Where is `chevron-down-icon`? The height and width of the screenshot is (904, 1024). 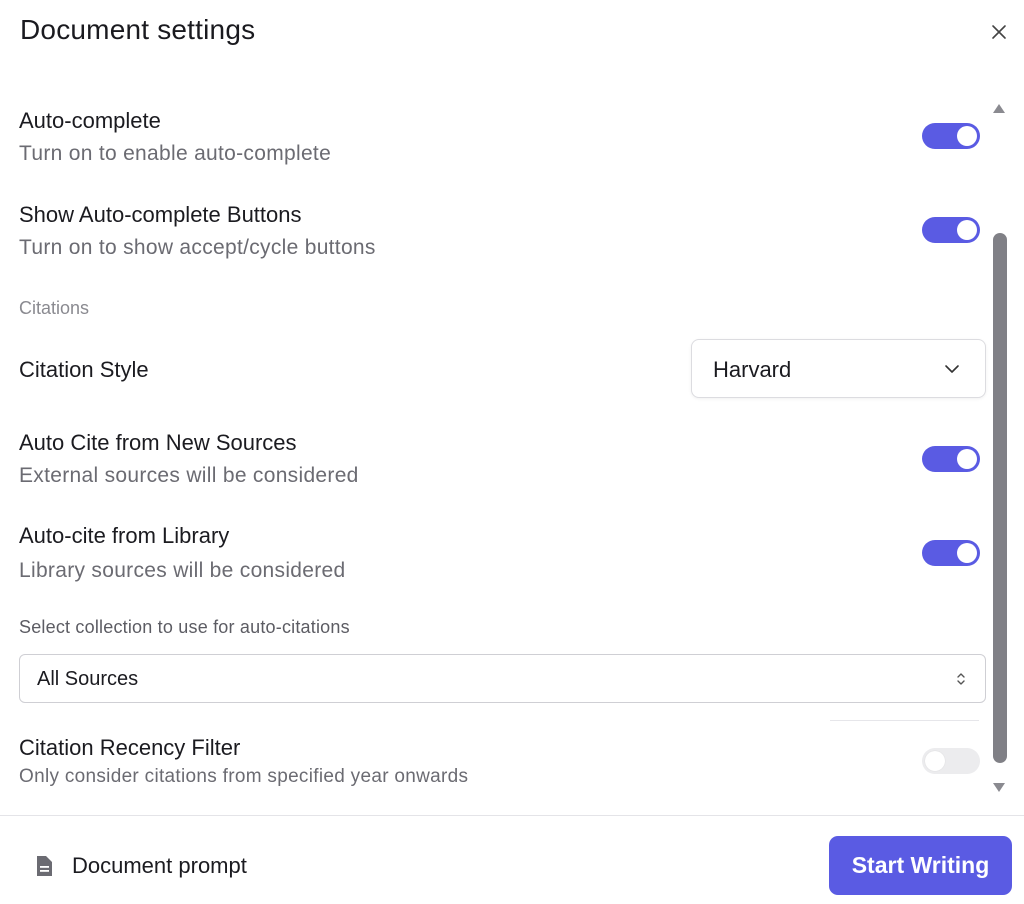 chevron-down-icon is located at coordinates (952, 369).